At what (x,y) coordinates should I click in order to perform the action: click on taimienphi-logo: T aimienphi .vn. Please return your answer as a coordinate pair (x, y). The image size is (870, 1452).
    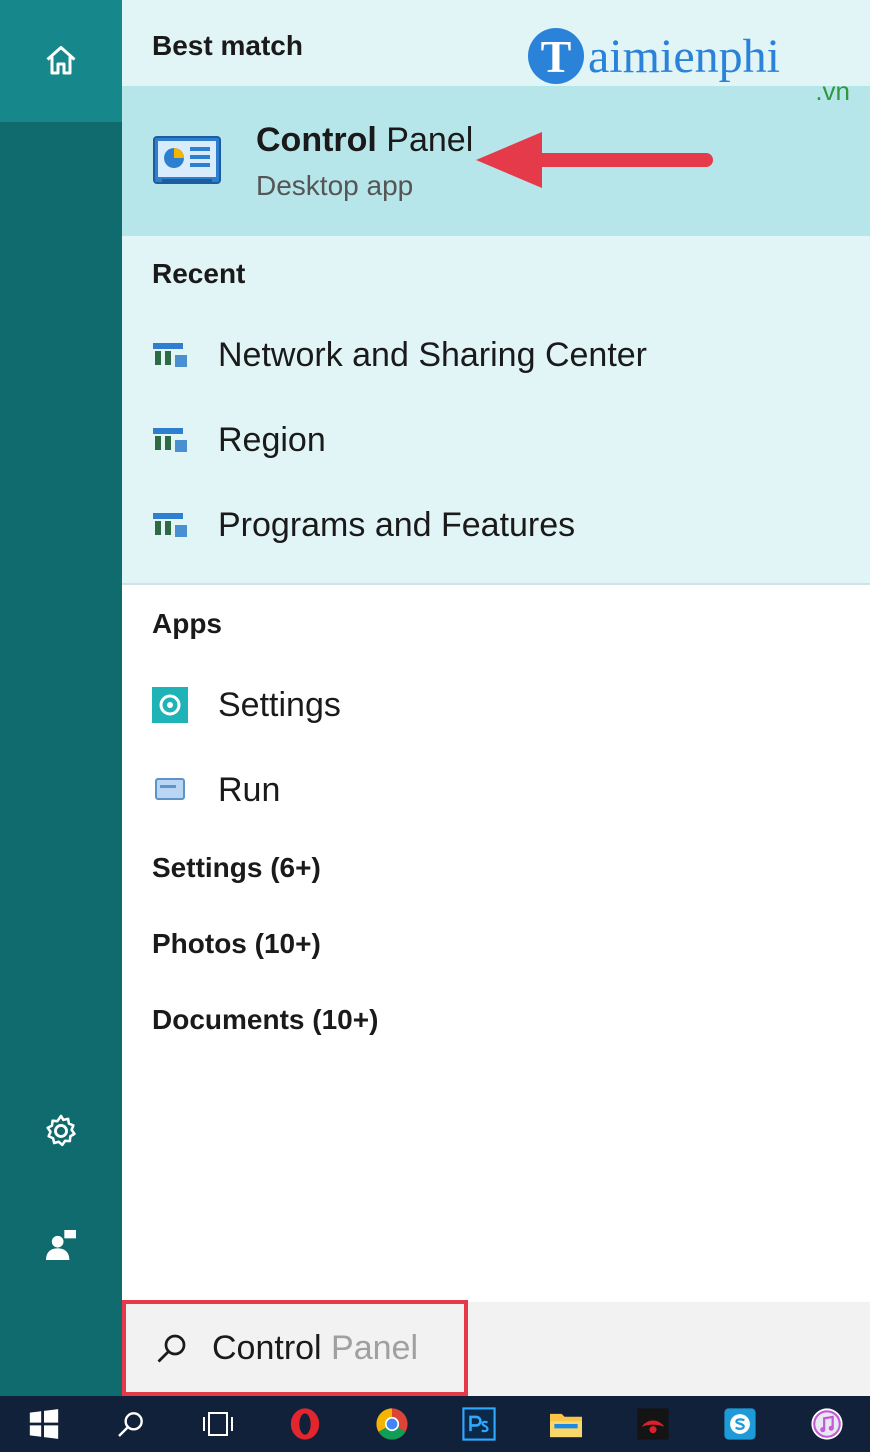
    Looking at the image, I should click on (689, 67).